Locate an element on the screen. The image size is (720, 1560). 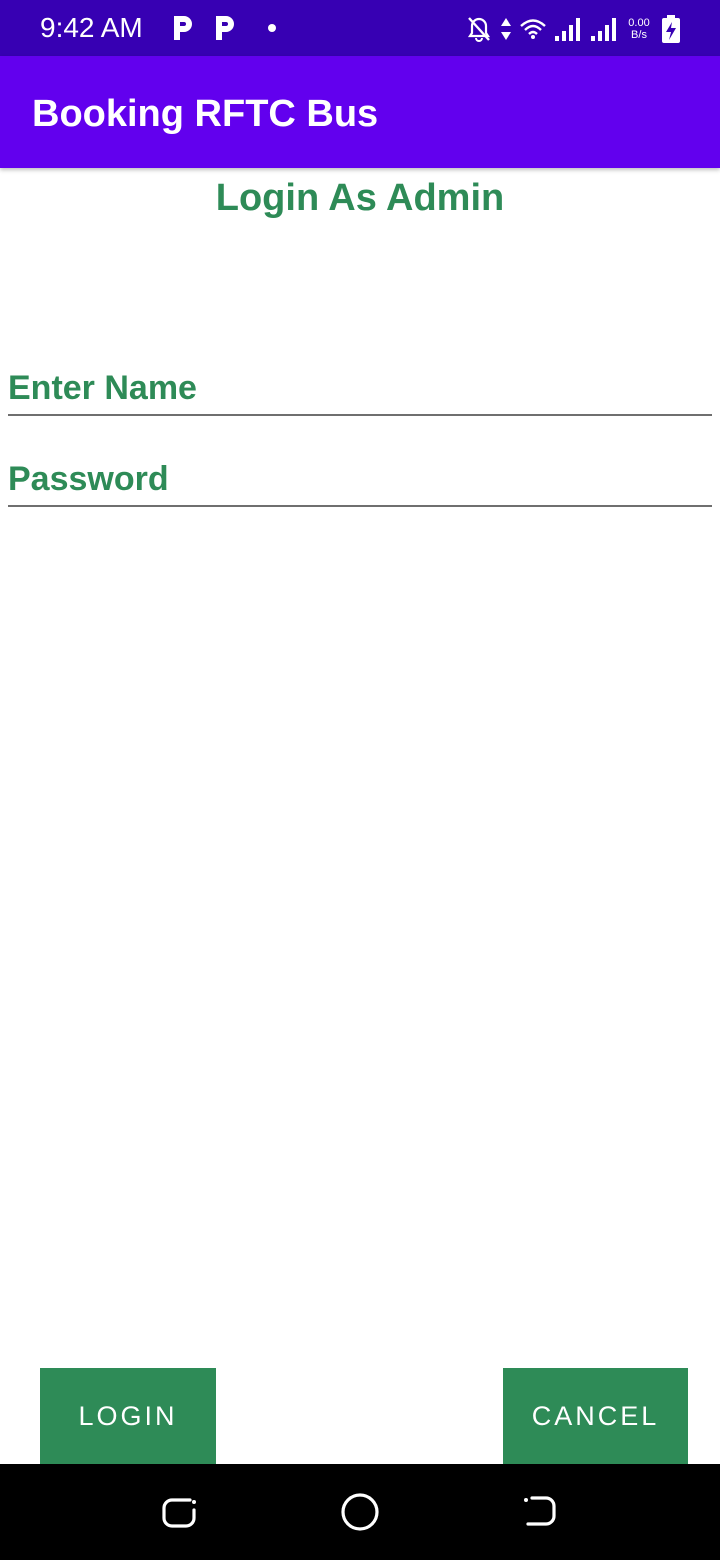
back-icon is located at coordinates (540, 1512).